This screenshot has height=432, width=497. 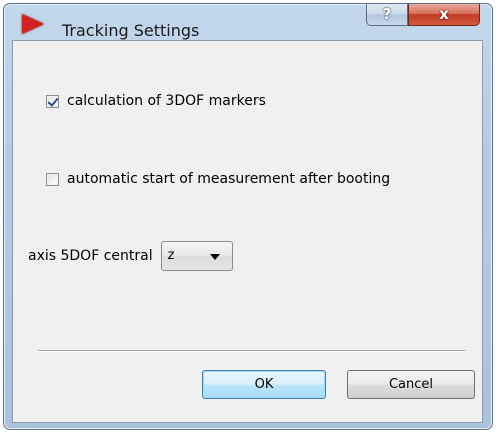 I want to click on help-button: ?, so click(x=387, y=15).